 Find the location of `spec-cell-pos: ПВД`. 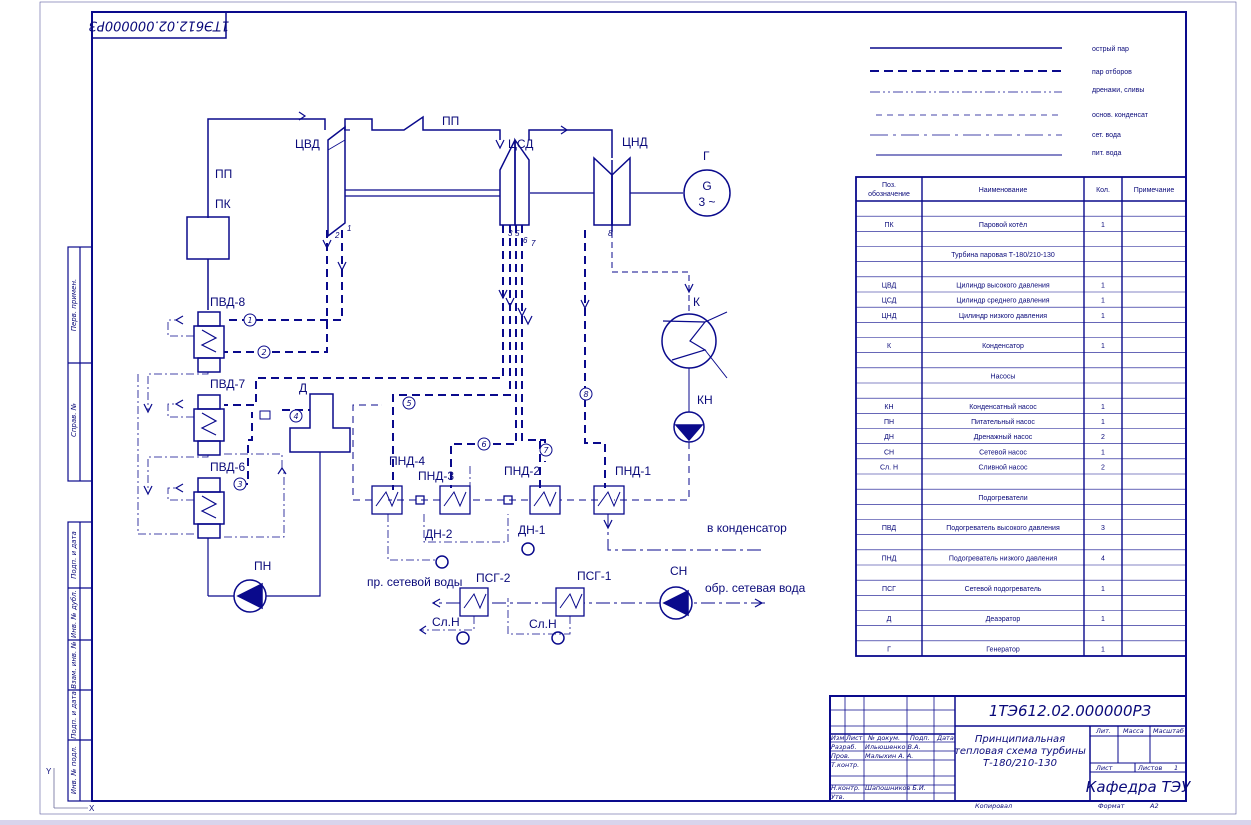

spec-cell-pos: ПВД is located at coordinates (889, 528).